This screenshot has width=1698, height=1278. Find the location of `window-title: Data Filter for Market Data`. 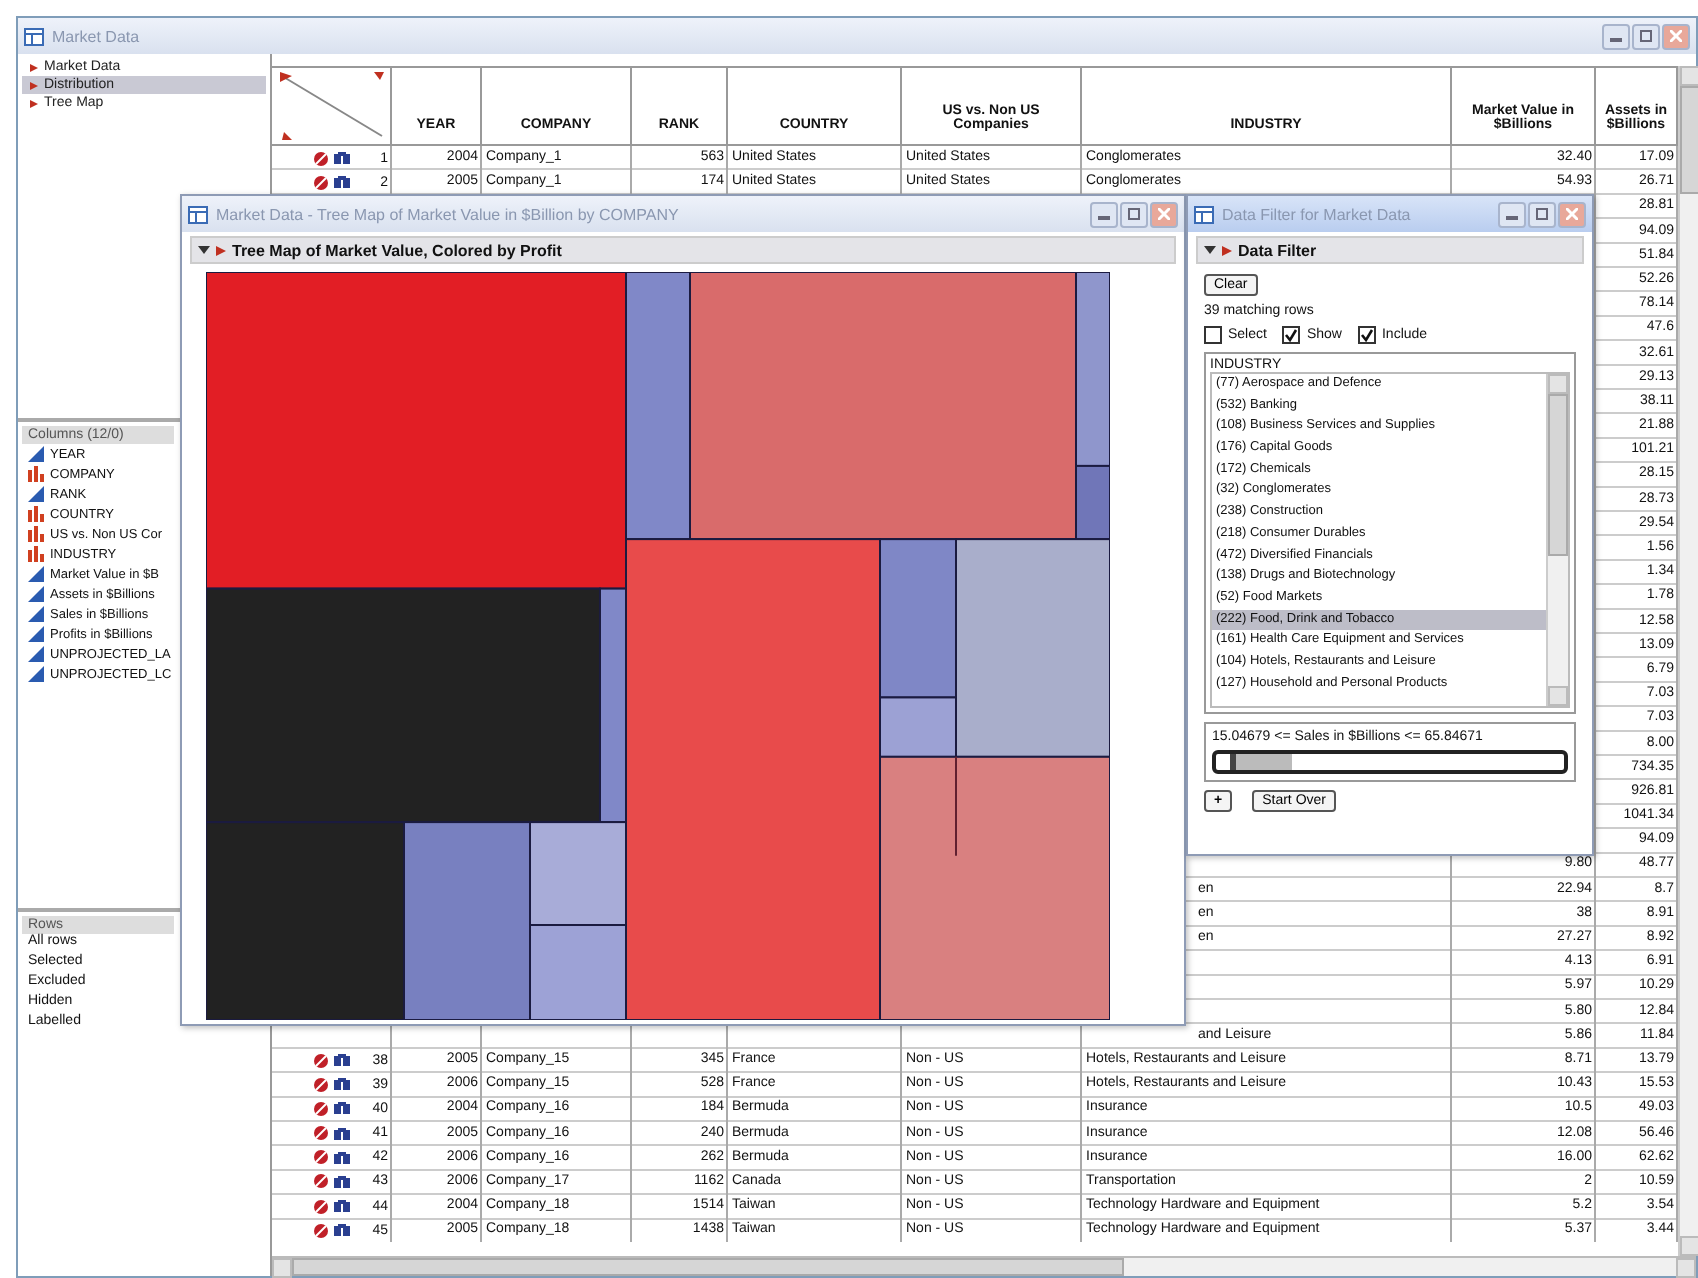

window-title: Data Filter for Market Data is located at coordinates (1317, 214).